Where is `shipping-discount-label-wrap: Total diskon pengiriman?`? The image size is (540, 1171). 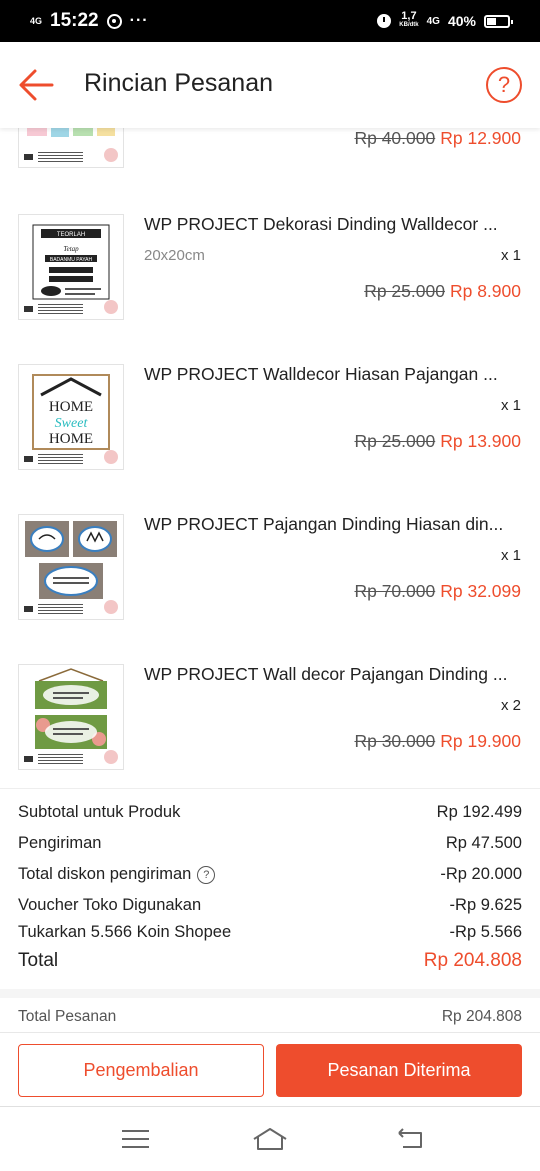 shipping-discount-label-wrap: Total diskon pengiriman? is located at coordinates (117, 874).